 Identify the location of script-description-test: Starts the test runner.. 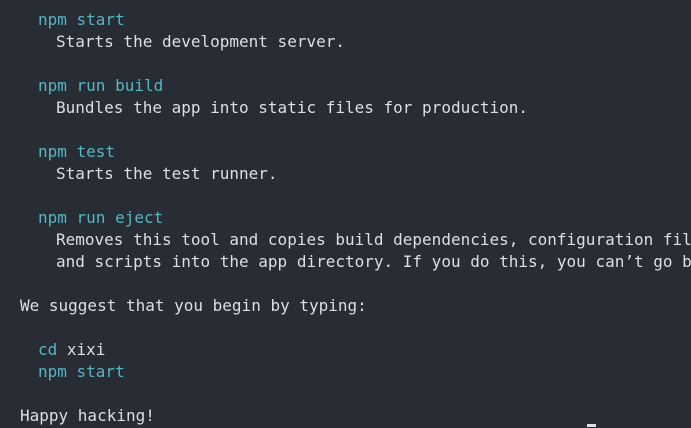
(167, 173).